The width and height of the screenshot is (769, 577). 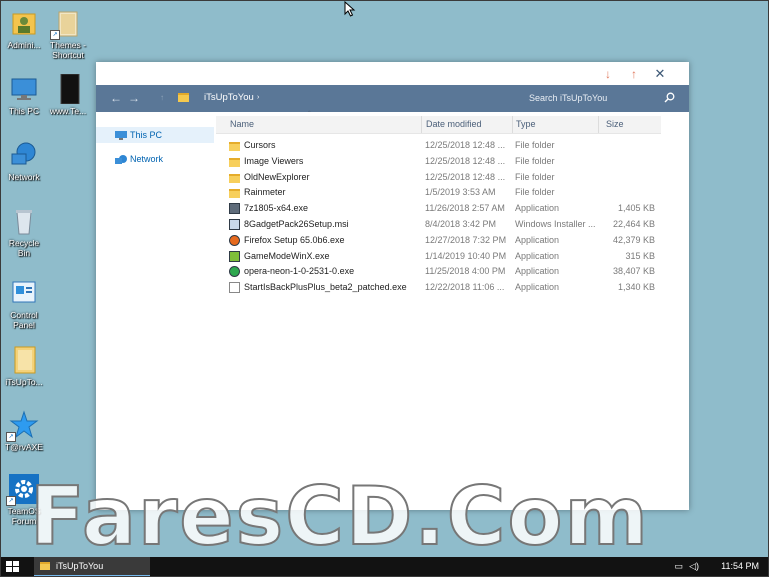 I want to click on file-name: 7z1805-x64.exe, so click(x=276, y=208).